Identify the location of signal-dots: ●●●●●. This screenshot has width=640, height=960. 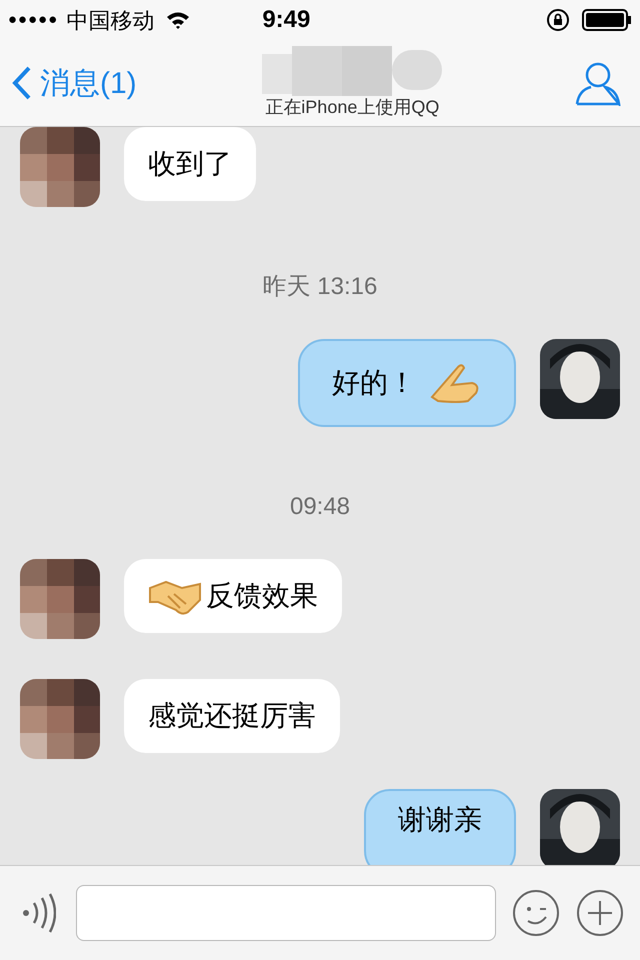
(33, 20).